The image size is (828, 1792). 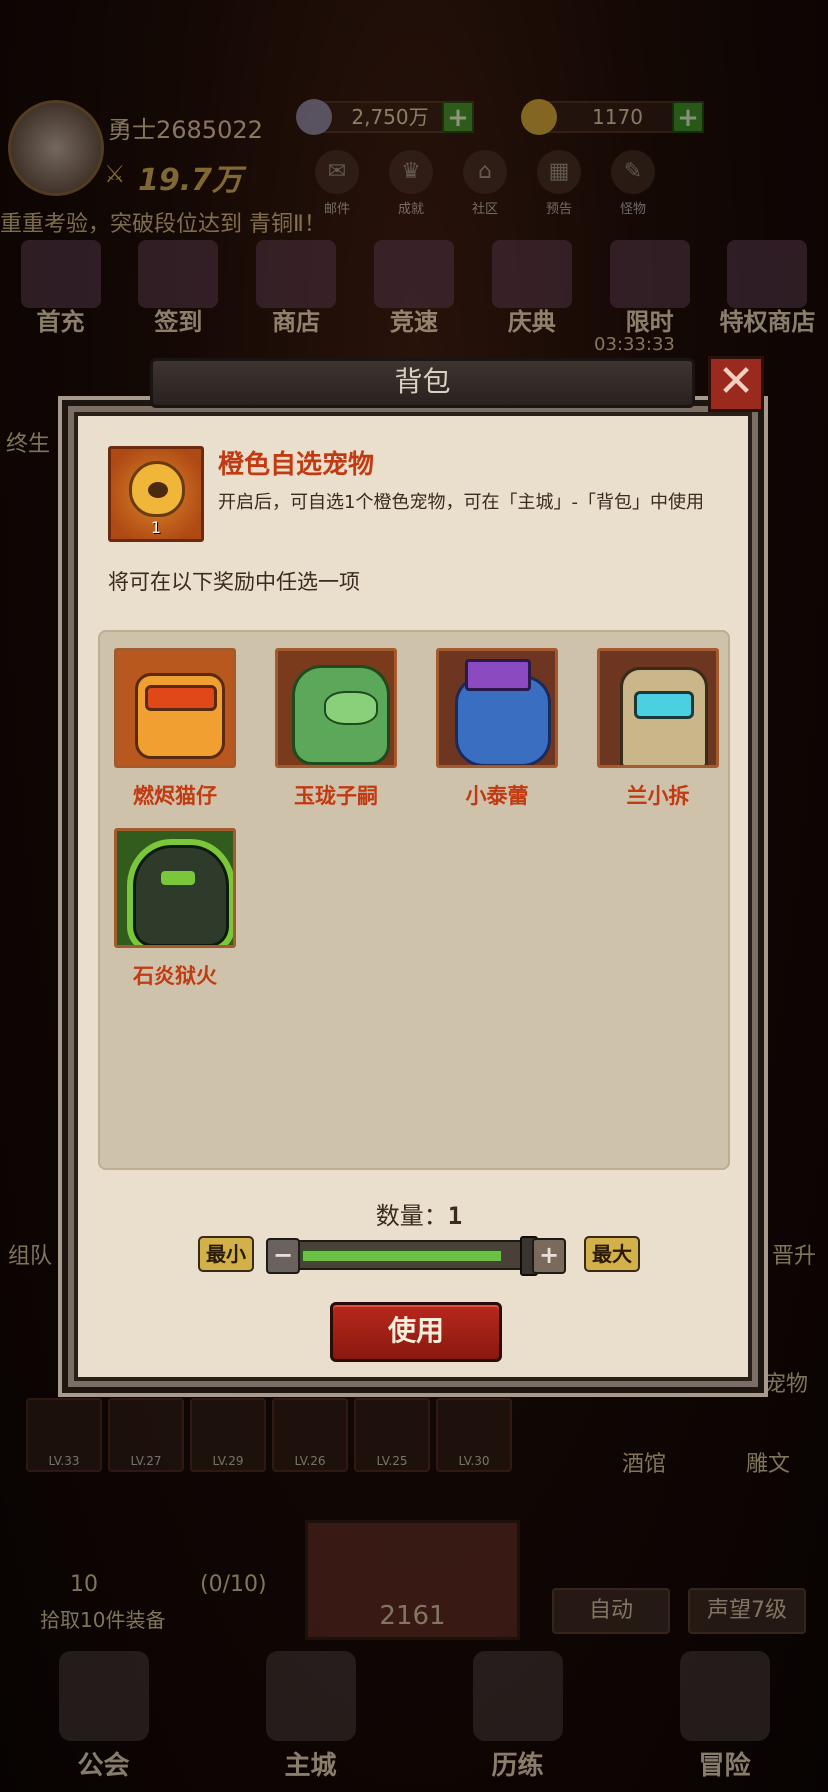 I want to click on nav-training: 历练, so click(x=518, y=1716).